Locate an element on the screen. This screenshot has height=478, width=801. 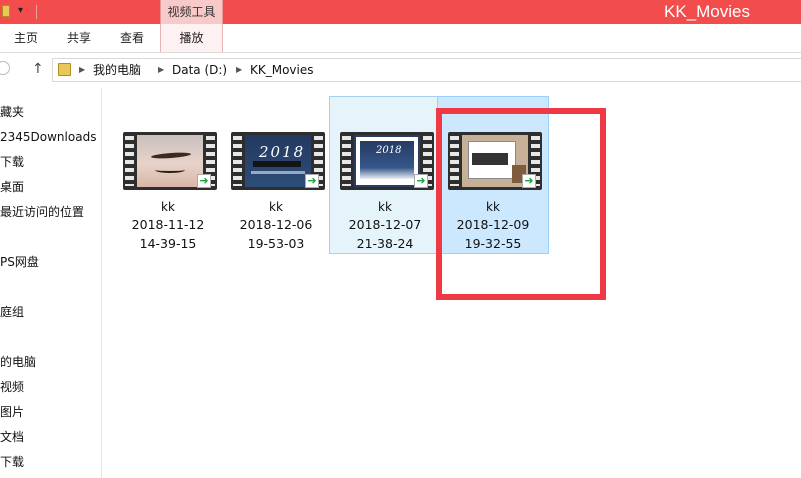
video-frame is located at coordinates (170, 161).